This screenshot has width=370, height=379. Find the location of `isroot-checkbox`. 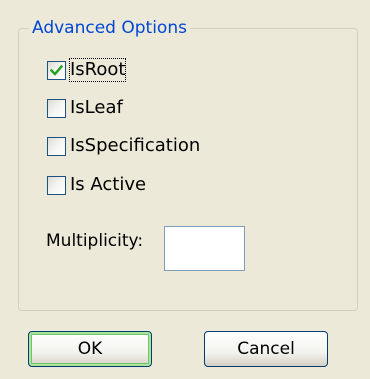

isroot-checkbox is located at coordinates (56, 70).